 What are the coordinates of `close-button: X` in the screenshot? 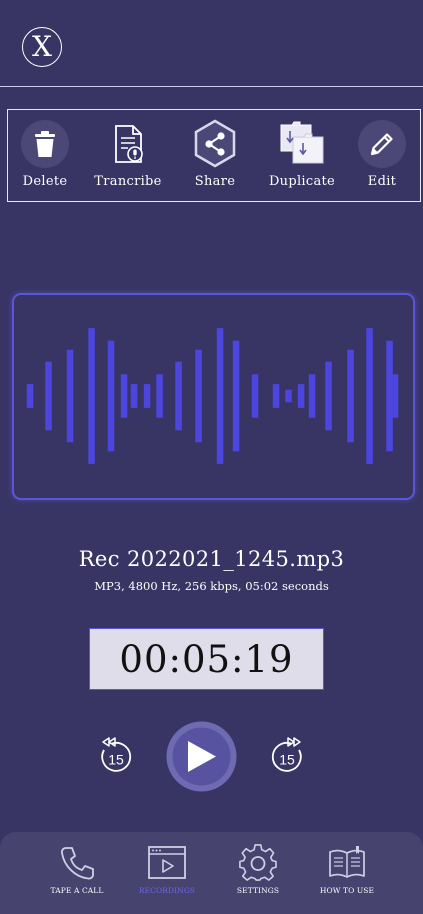 It's located at (42, 47).